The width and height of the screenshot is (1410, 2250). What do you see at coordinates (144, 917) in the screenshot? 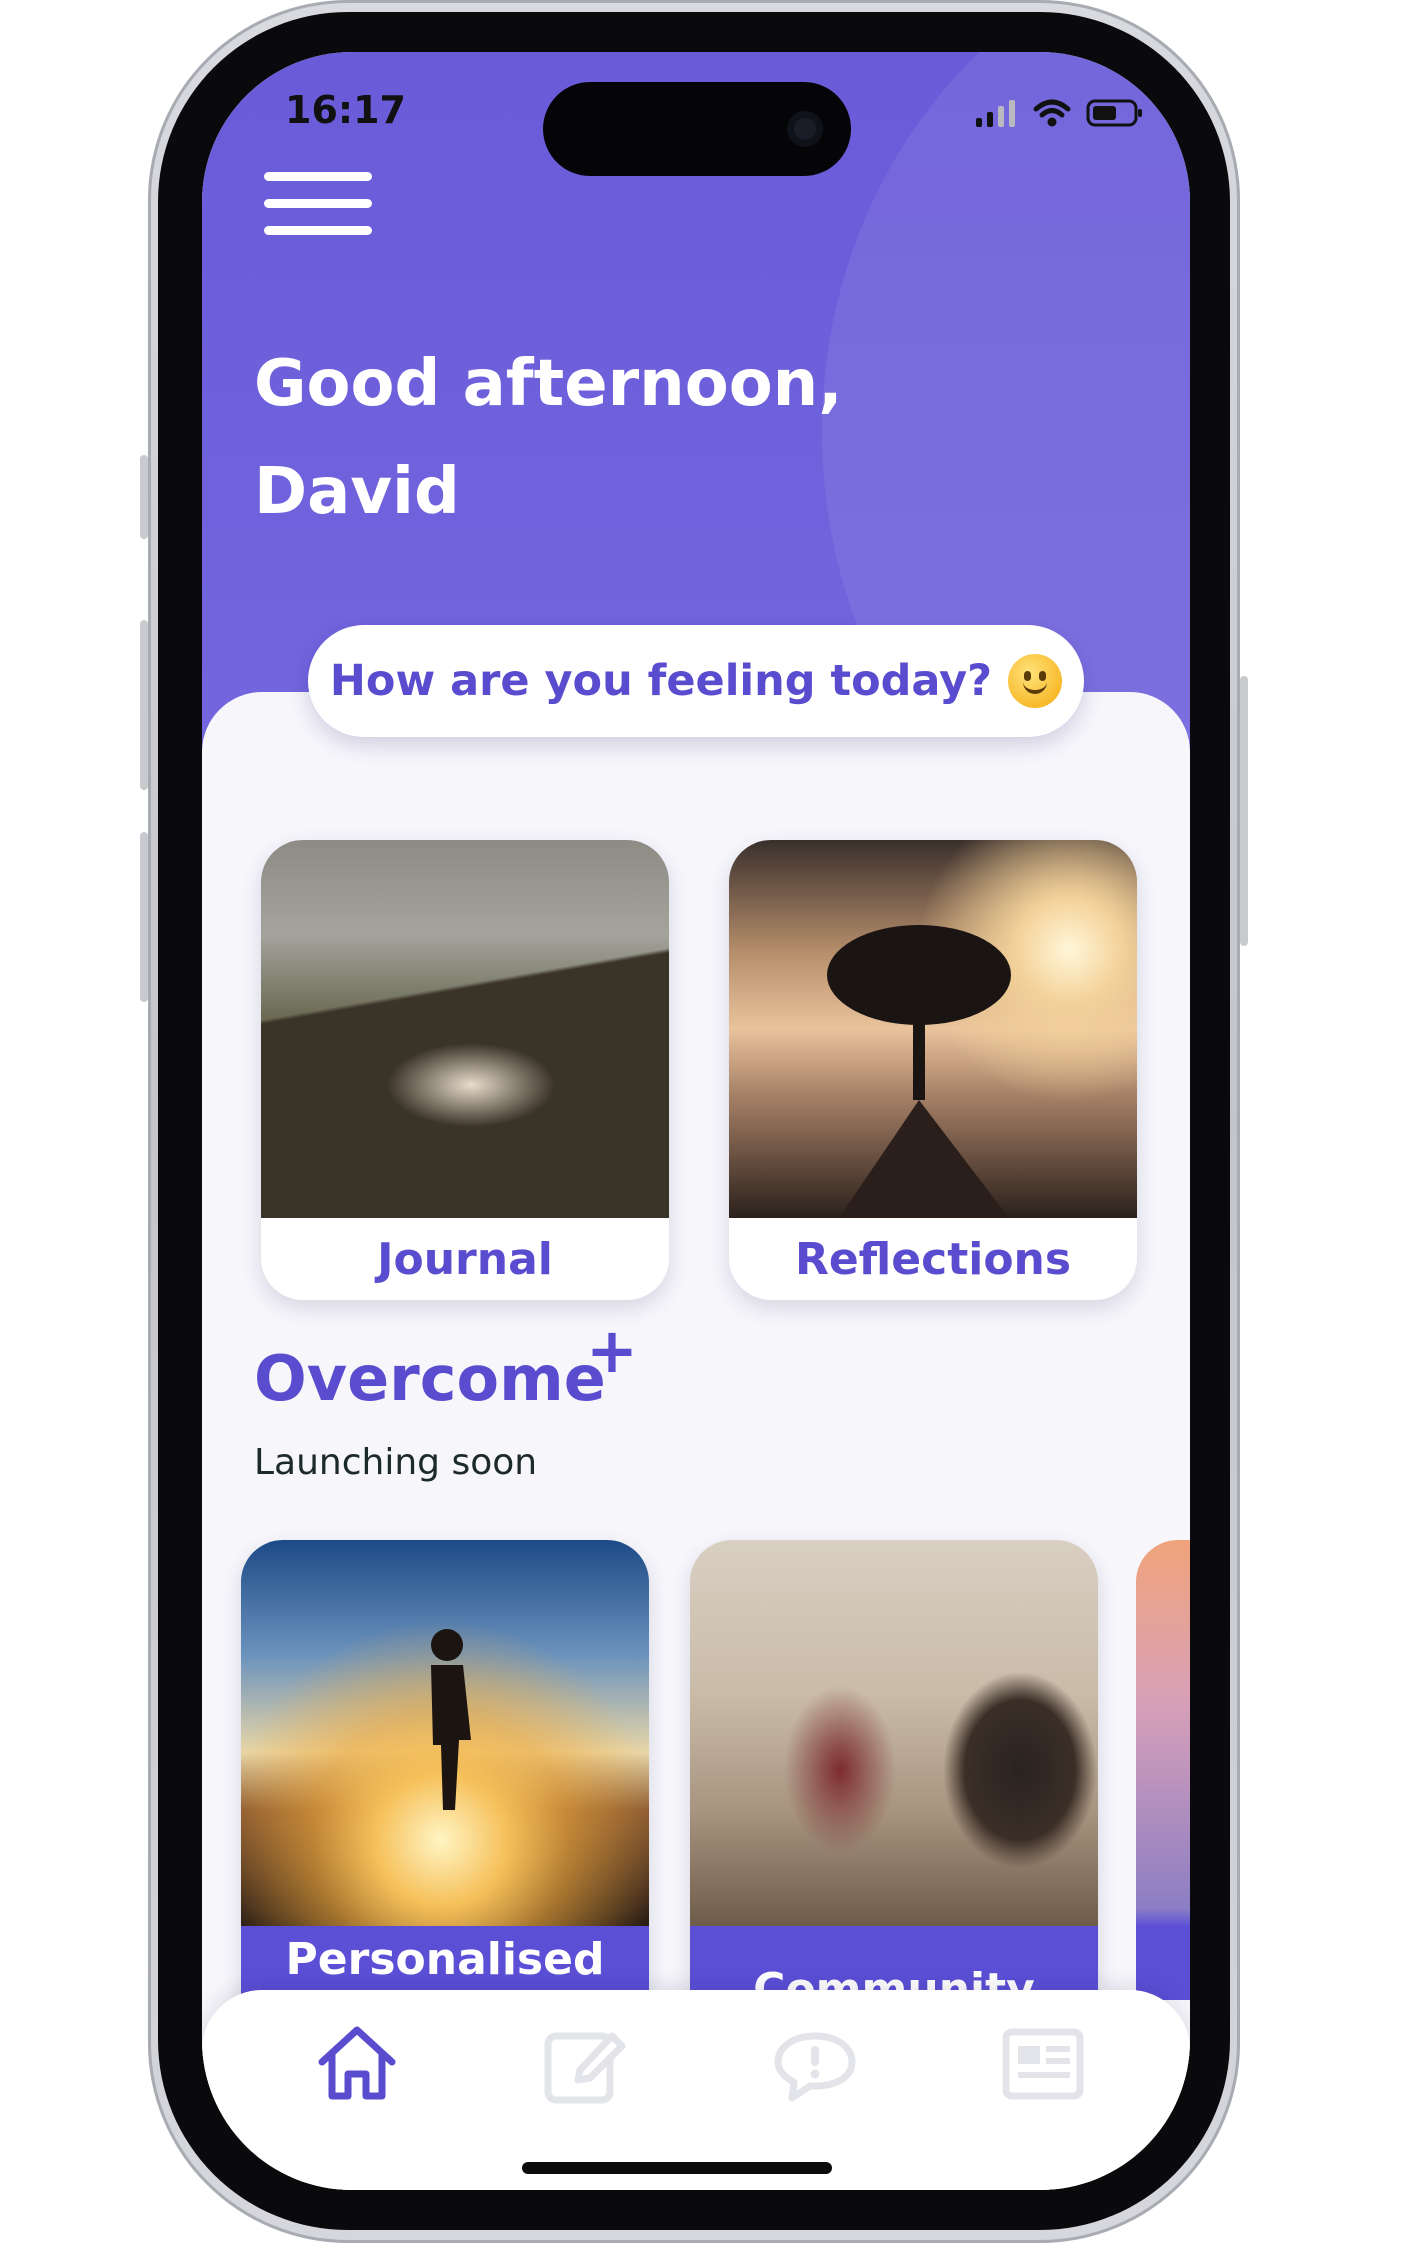
I see `volume-down-button` at bounding box center [144, 917].